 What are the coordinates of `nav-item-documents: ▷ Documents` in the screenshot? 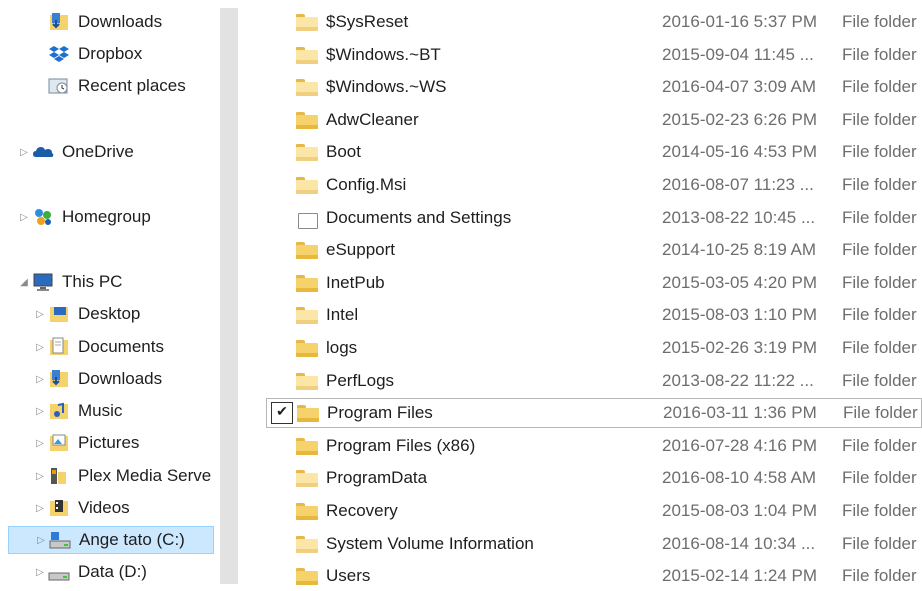 It's located at (99, 347).